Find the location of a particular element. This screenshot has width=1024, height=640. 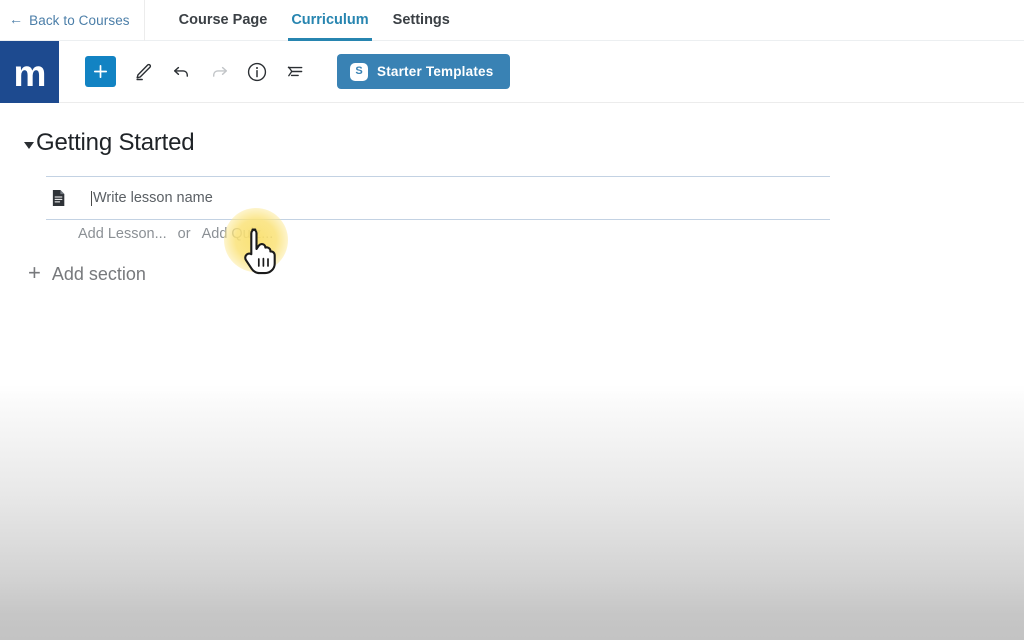

tab-course-page-label: Course Page is located at coordinates (223, 20).